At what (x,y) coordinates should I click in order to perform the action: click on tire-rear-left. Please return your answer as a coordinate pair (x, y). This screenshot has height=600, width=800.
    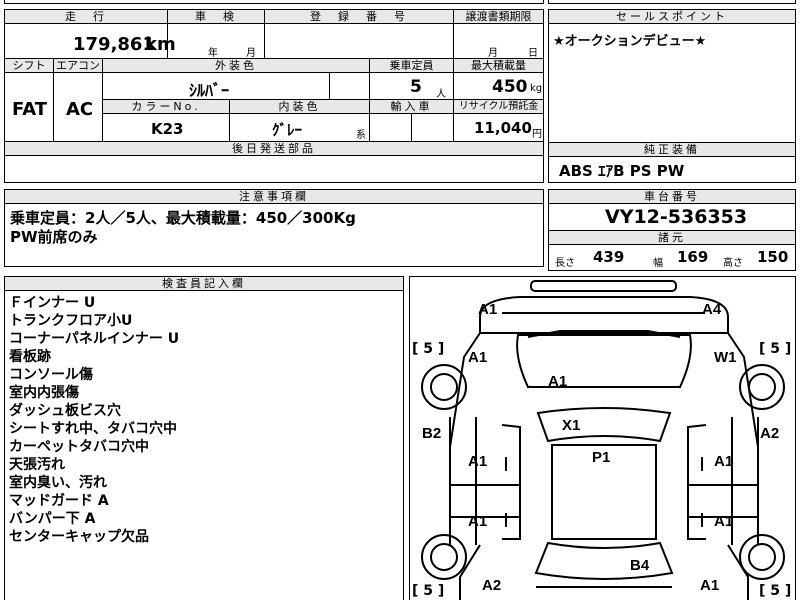
    Looking at the image, I should click on (444, 557).